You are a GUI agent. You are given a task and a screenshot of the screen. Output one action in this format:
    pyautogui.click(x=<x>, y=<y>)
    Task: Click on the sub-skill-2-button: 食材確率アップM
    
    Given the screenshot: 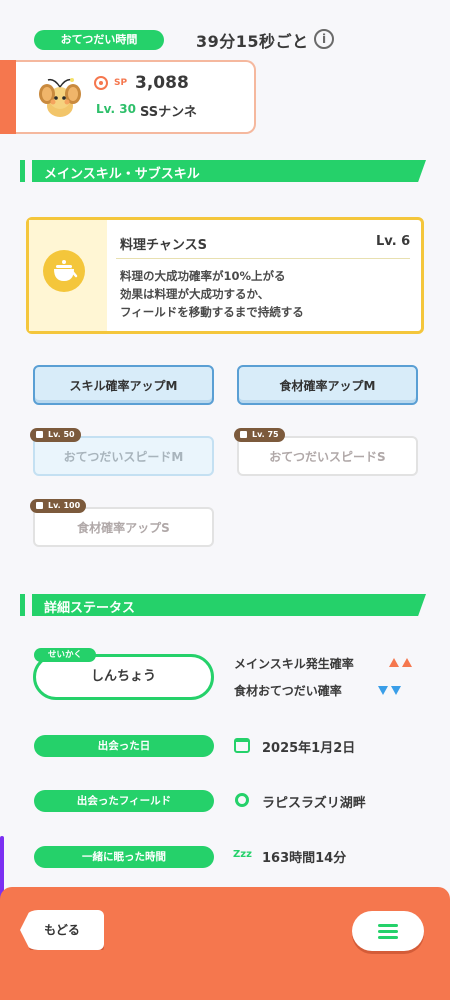 What is the action you would take?
    pyautogui.click(x=327, y=385)
    